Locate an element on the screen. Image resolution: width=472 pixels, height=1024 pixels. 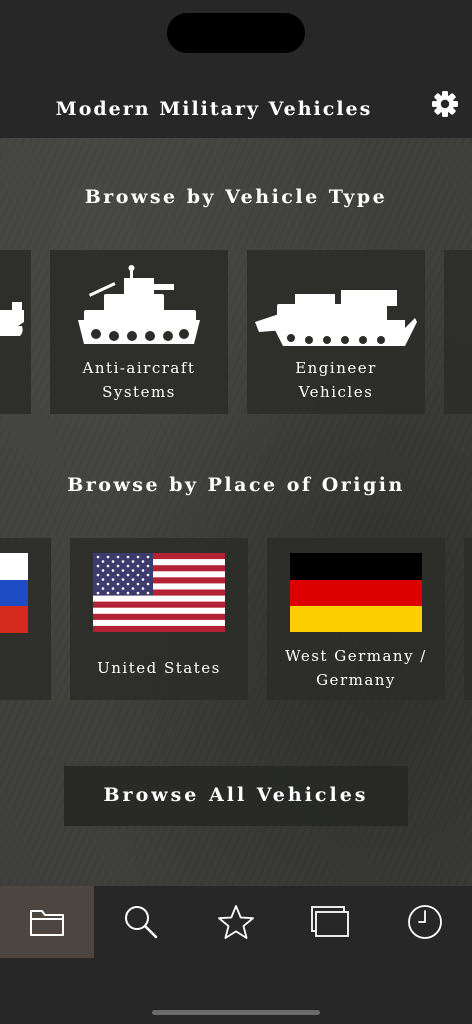
tank-silhouette-icon is located at coordinates (12, 319).